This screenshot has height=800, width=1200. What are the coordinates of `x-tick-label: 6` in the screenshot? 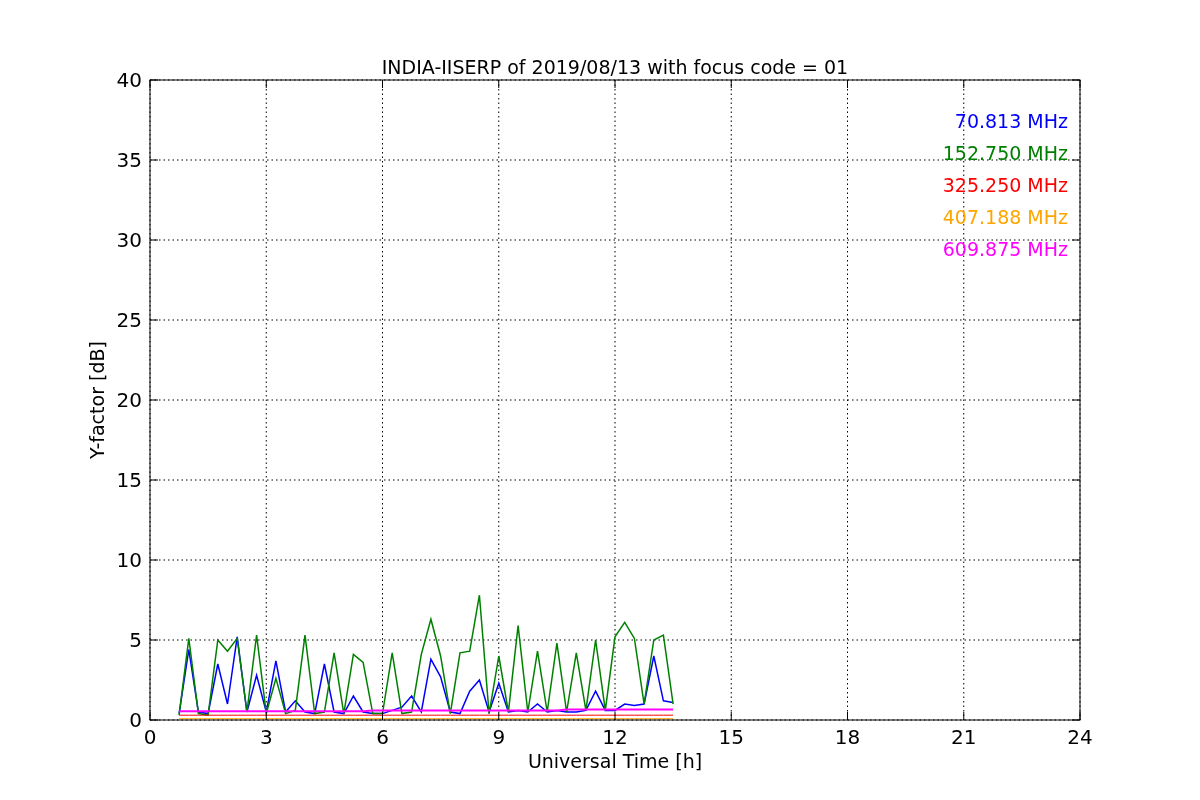 It's located at (382, 737).